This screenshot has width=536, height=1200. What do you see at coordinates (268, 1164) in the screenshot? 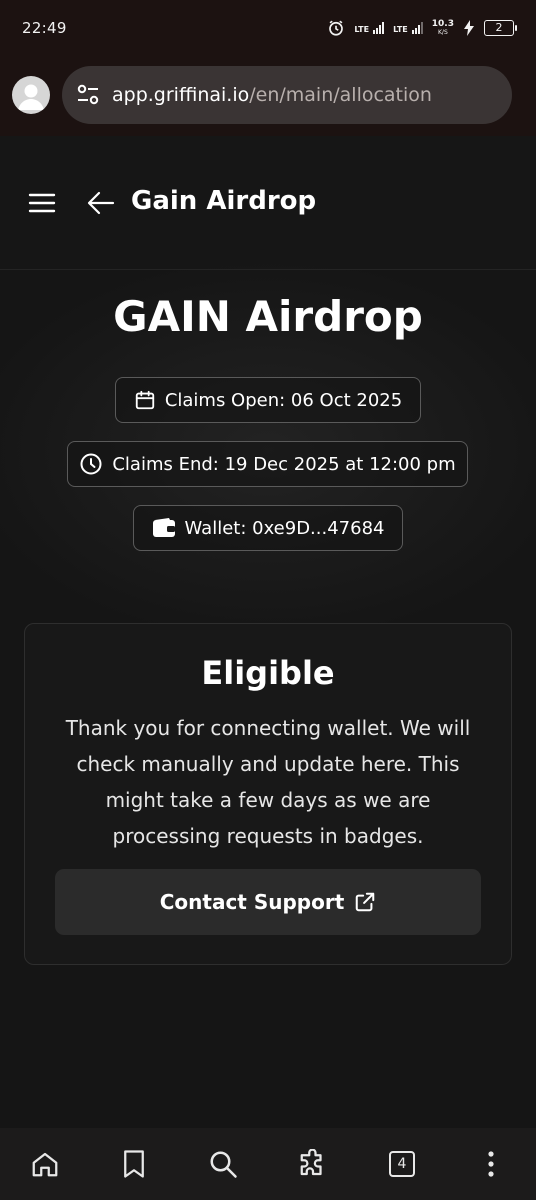
I see `browser-bottom-nav: 4` at bounding box center [268, 1164].